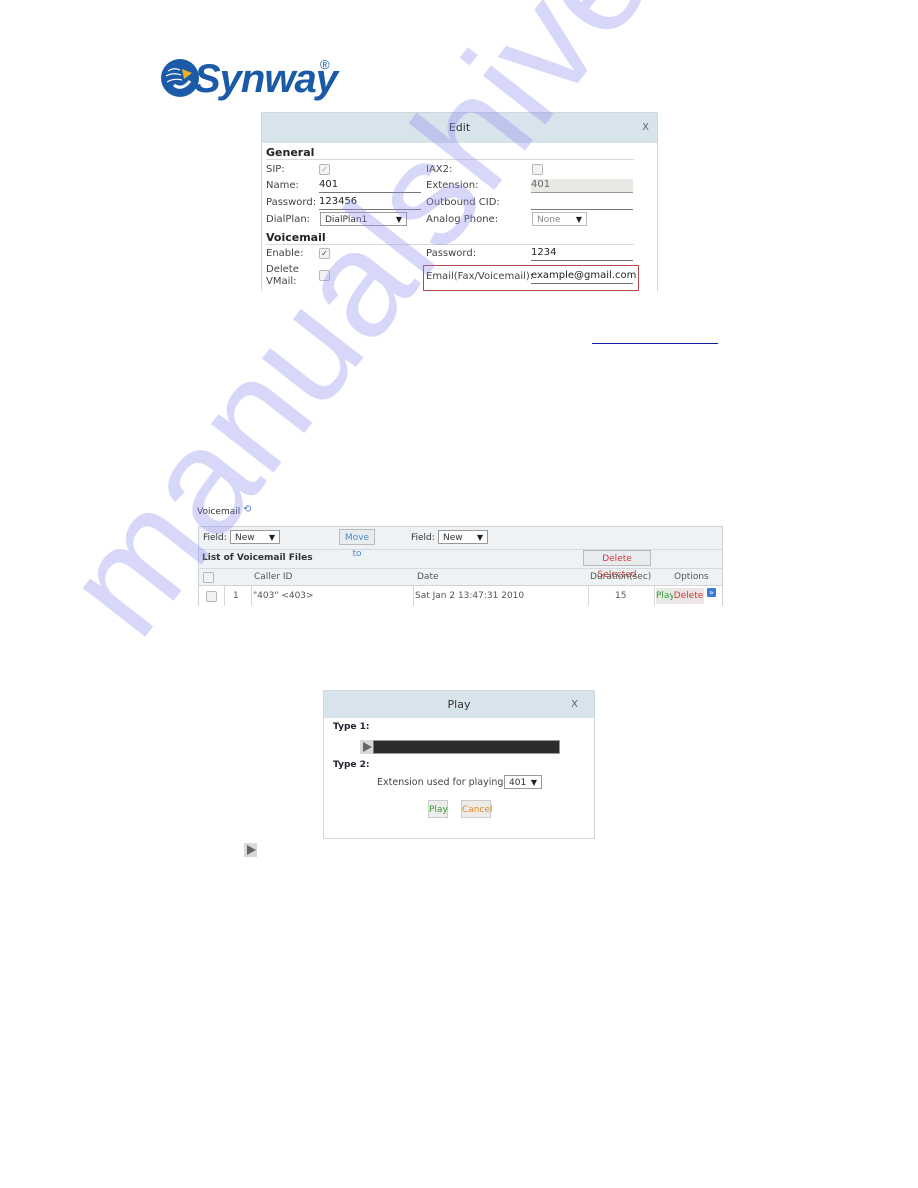 The width and height of the screenshot is (918, 1188). I want to click on delete-vmail-label-line2: VMail:, so click(281, 281).